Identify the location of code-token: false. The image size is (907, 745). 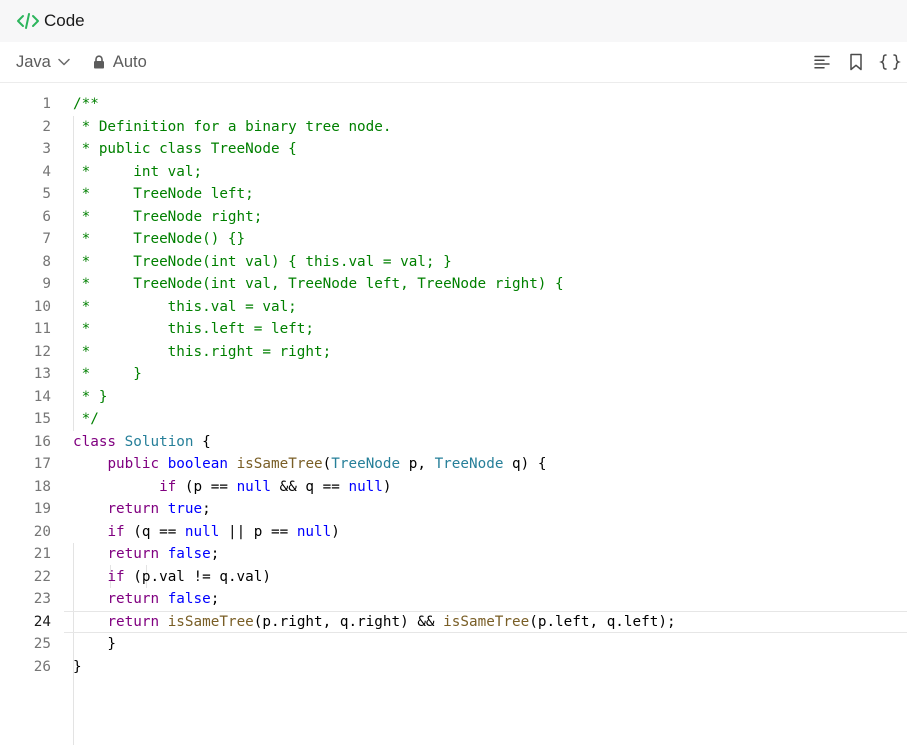
(189, 599).